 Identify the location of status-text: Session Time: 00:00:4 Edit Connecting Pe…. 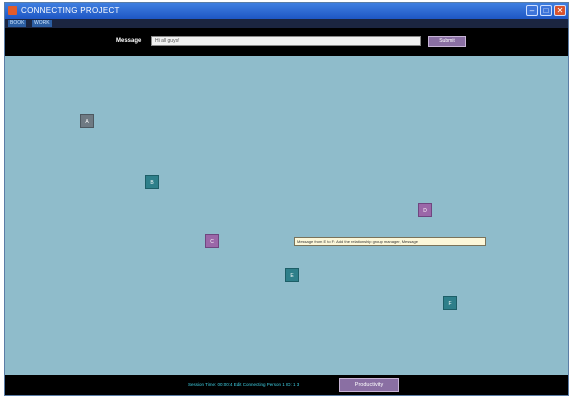
(244, 384).